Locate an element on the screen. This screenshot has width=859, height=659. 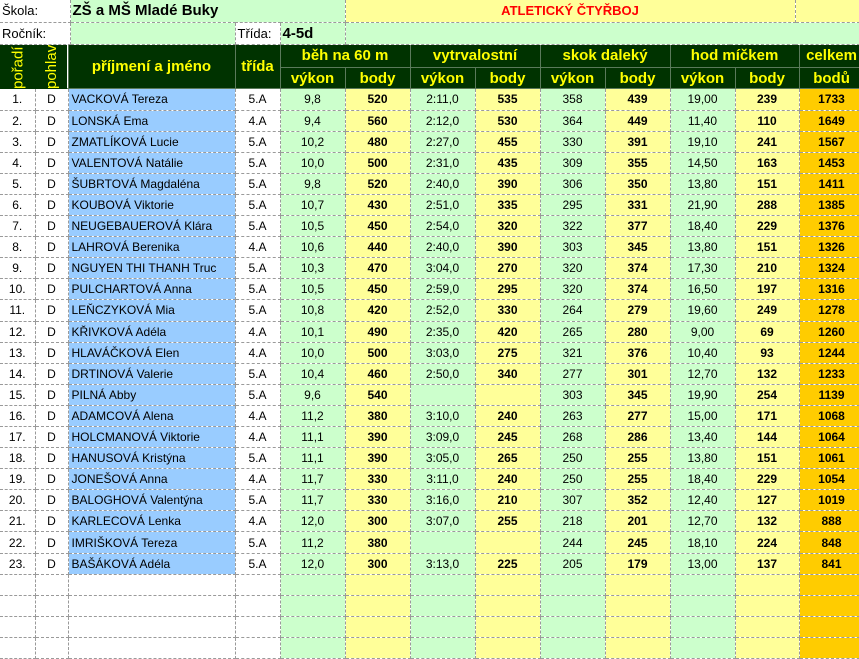
throw-pts-cell: 229 is located at coordinates (767, 479).